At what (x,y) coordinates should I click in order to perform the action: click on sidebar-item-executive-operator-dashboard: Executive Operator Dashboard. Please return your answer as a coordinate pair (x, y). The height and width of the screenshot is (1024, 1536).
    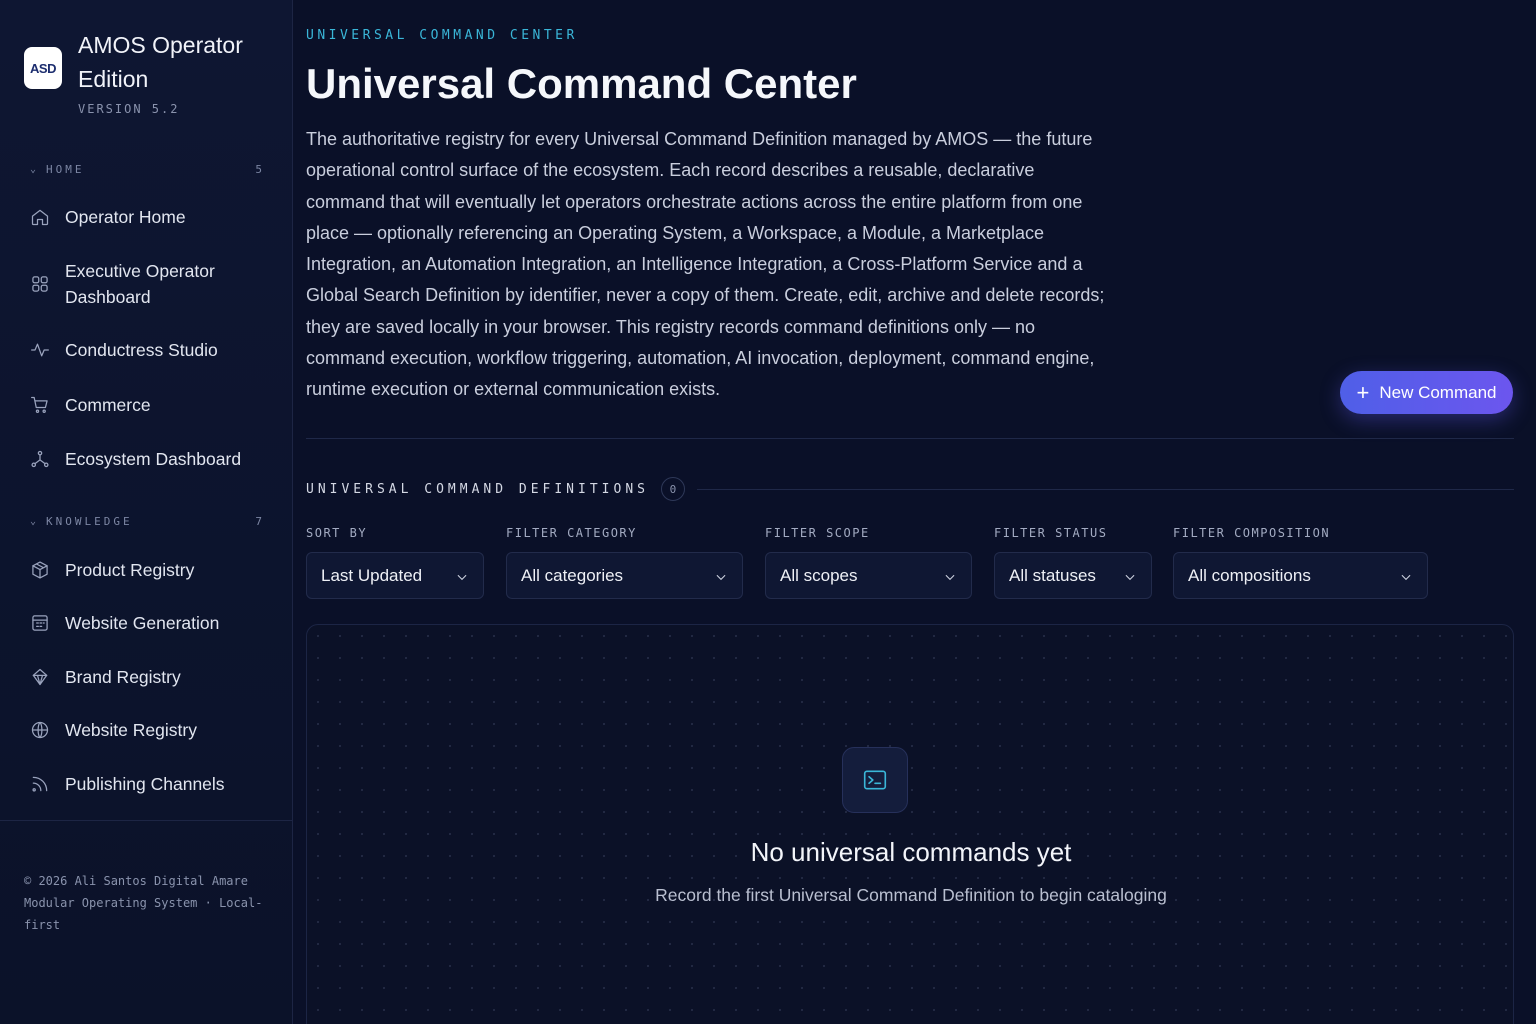
    Looking at the image, I should click on (150, 284).